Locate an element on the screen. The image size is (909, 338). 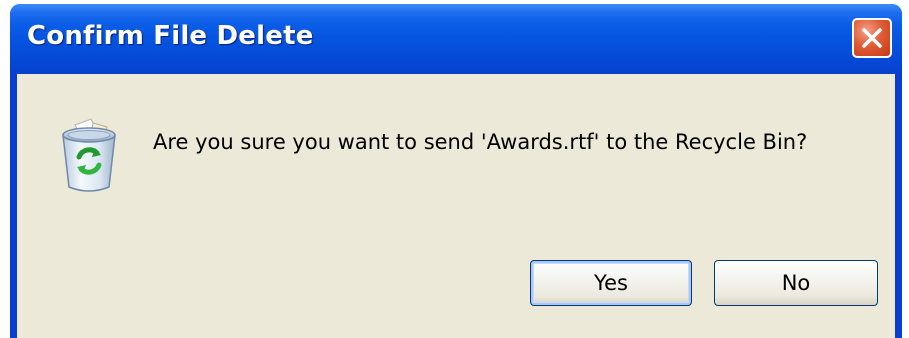
close-button is located at coordinates (872, 38).